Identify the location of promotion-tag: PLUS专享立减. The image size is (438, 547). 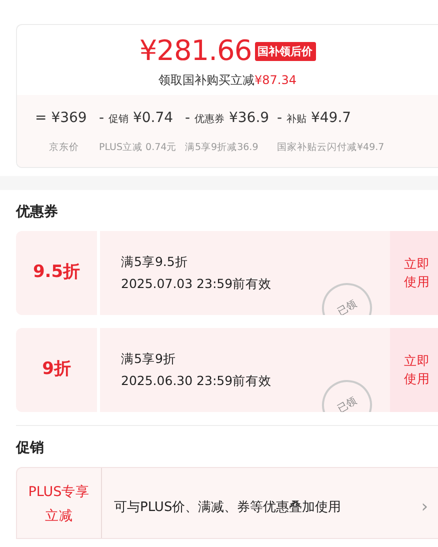
(59, 503).